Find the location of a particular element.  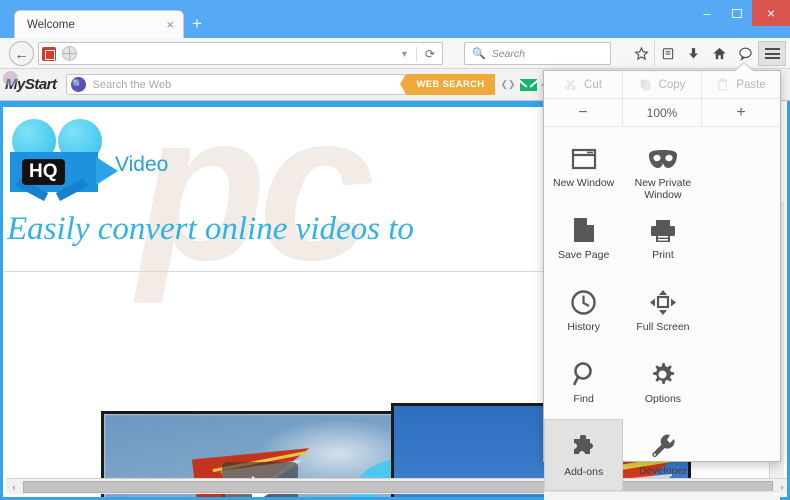

close-window-button: × is located at coordinates (771, 13).